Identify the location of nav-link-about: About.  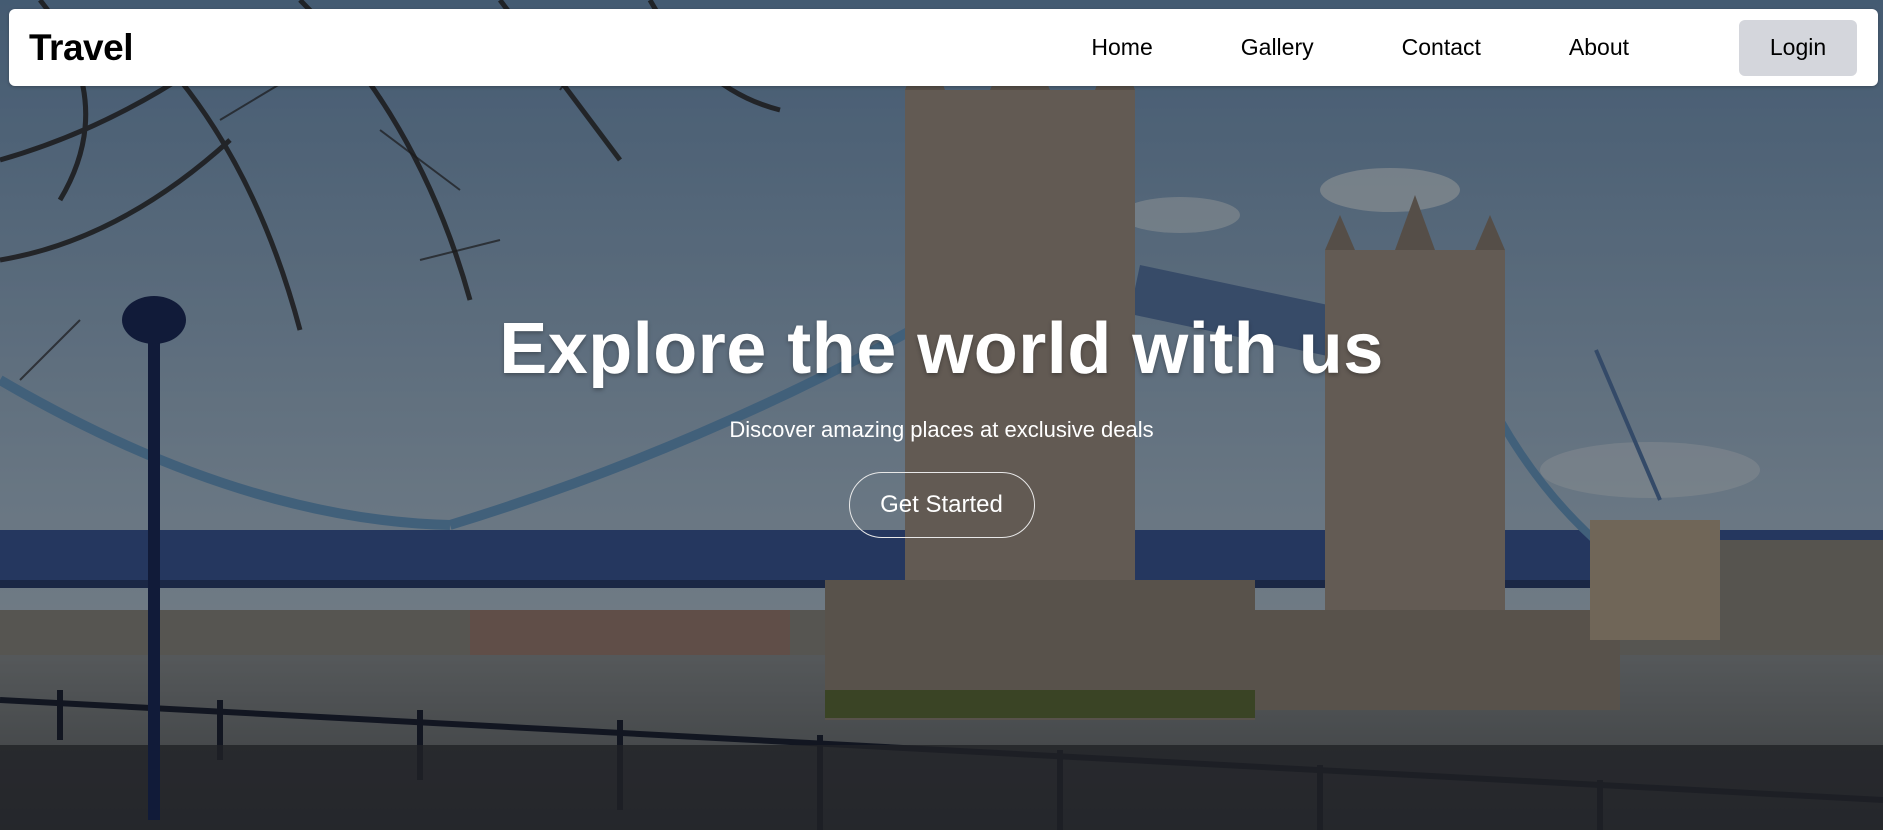
(1599, 47).